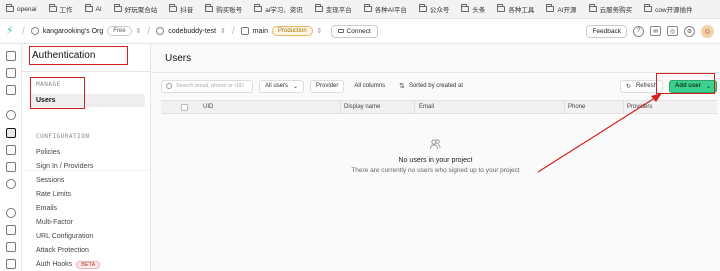  I want to click on column-header-providers: Providers, so click(640, 107).